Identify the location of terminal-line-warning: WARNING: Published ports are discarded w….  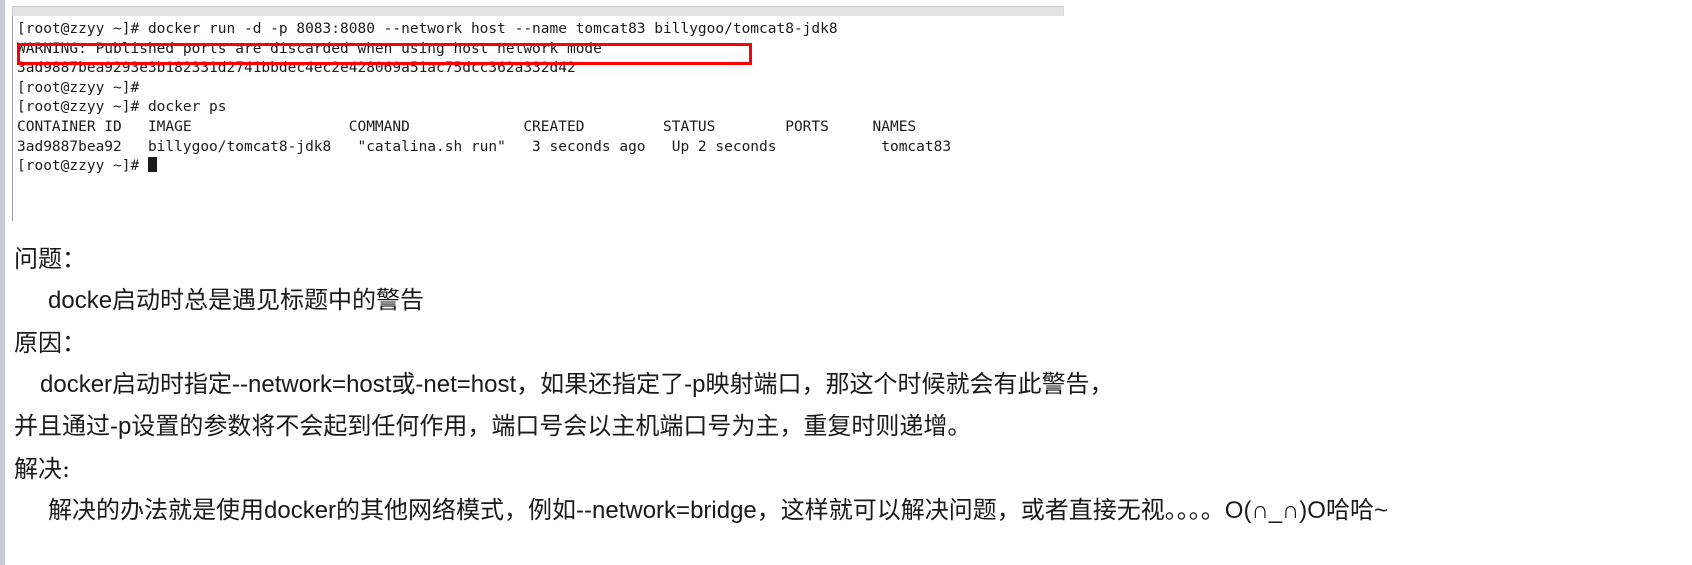
(309, 48).